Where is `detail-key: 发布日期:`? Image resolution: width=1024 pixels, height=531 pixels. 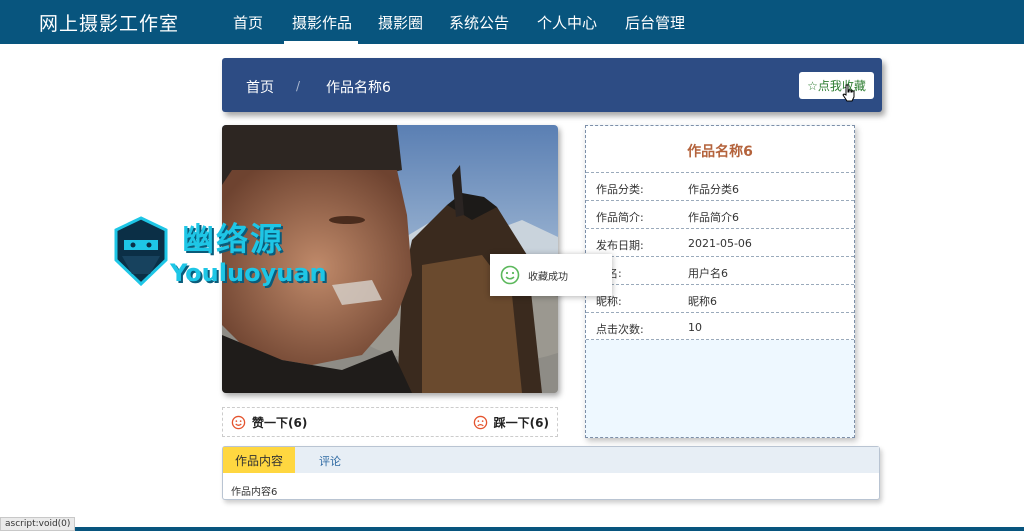 detail-key: 发布日期: is located at coordinates (620, 245).